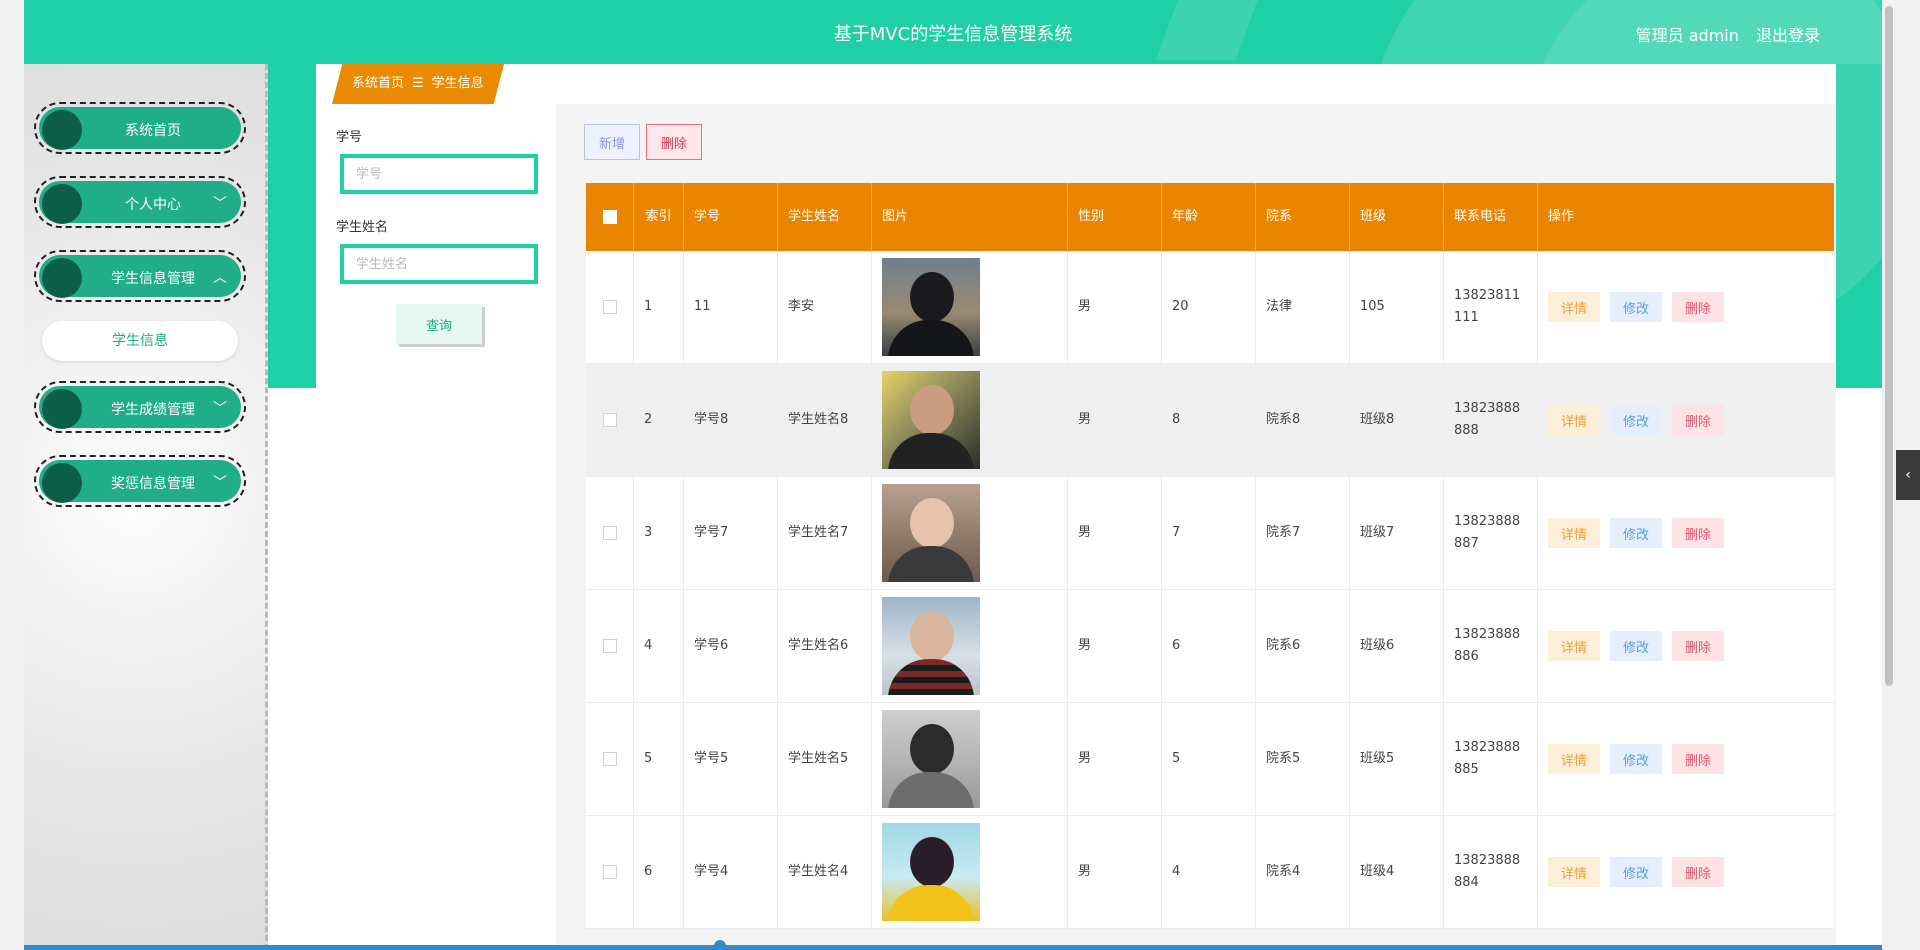 This screenshot has width=1920, height=950. What do you see at coordinates (1209, 420) in the screenshot?
I see `cell-age: 8` at bounding box center [1209, 420].